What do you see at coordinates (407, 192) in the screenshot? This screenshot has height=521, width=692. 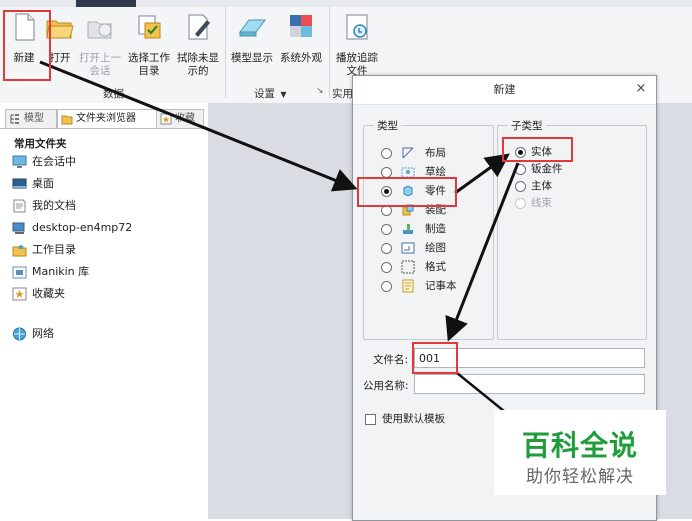 I see `highlight-part-option` at bounding box center [407, 192].